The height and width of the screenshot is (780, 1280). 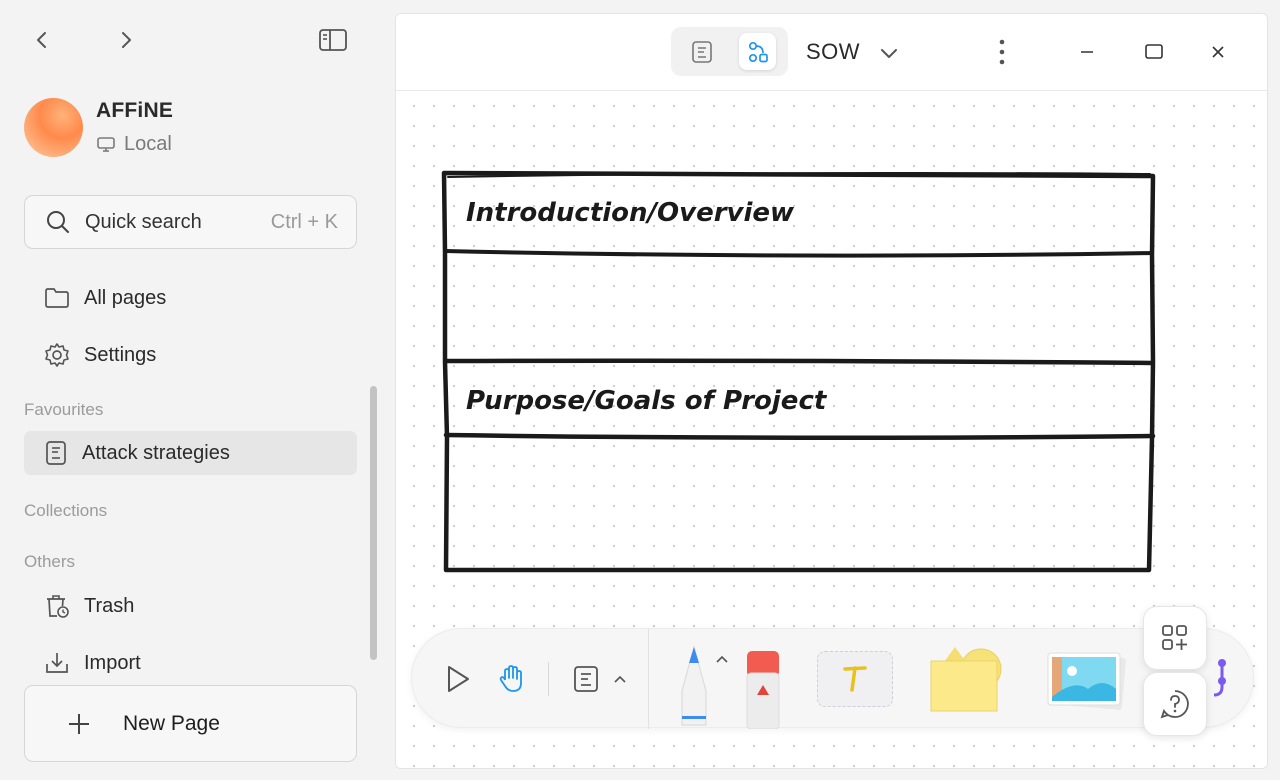 I want to click on section-favourites: Favourites, so click(x=64, y=409).